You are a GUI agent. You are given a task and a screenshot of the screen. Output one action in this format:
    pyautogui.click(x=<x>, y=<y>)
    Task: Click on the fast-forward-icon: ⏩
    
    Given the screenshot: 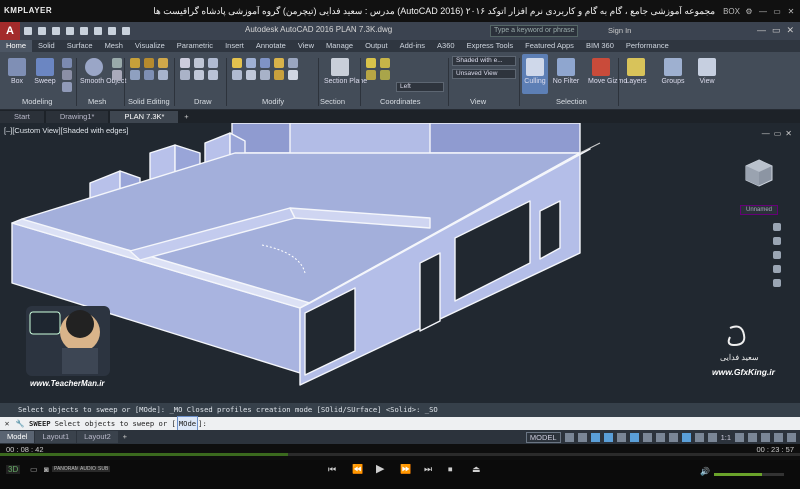 What is the action you would take?
    pyautogui.click(x=405, y=469)
    